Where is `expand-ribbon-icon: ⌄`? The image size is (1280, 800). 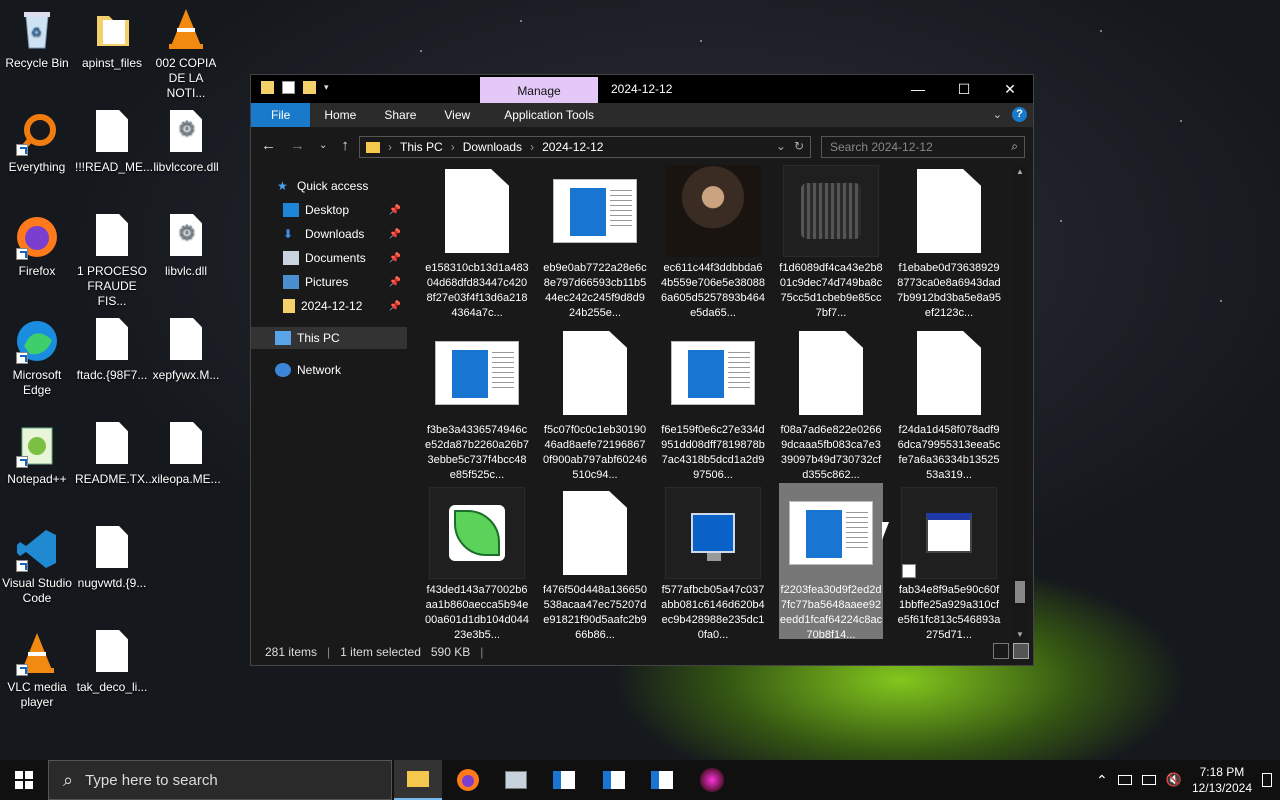 expand-ribbon-icon: ⌄ is located at coordinates (997, 114).